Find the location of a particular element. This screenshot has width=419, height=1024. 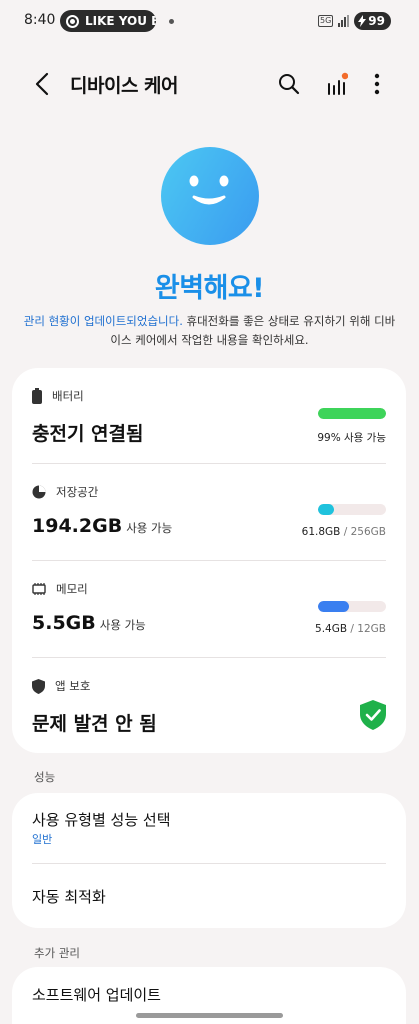

back-button is located at coordinates (42, 84).